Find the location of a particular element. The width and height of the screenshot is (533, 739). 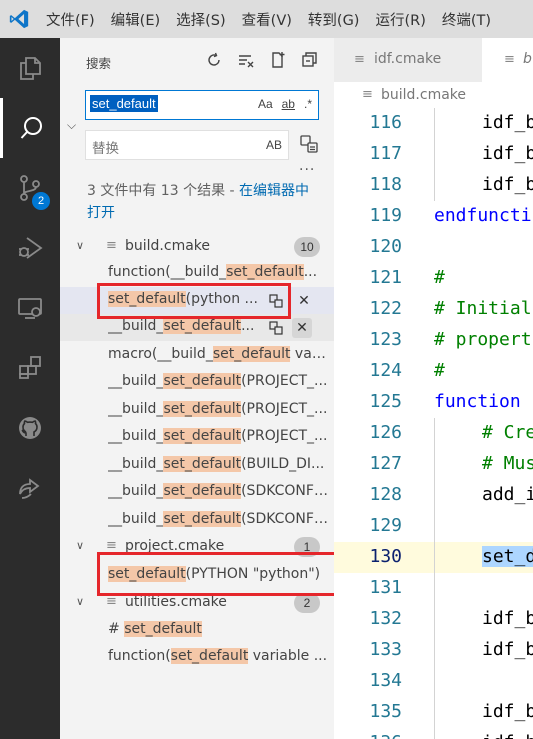

code-text: # is located at coordinates (439, 277).